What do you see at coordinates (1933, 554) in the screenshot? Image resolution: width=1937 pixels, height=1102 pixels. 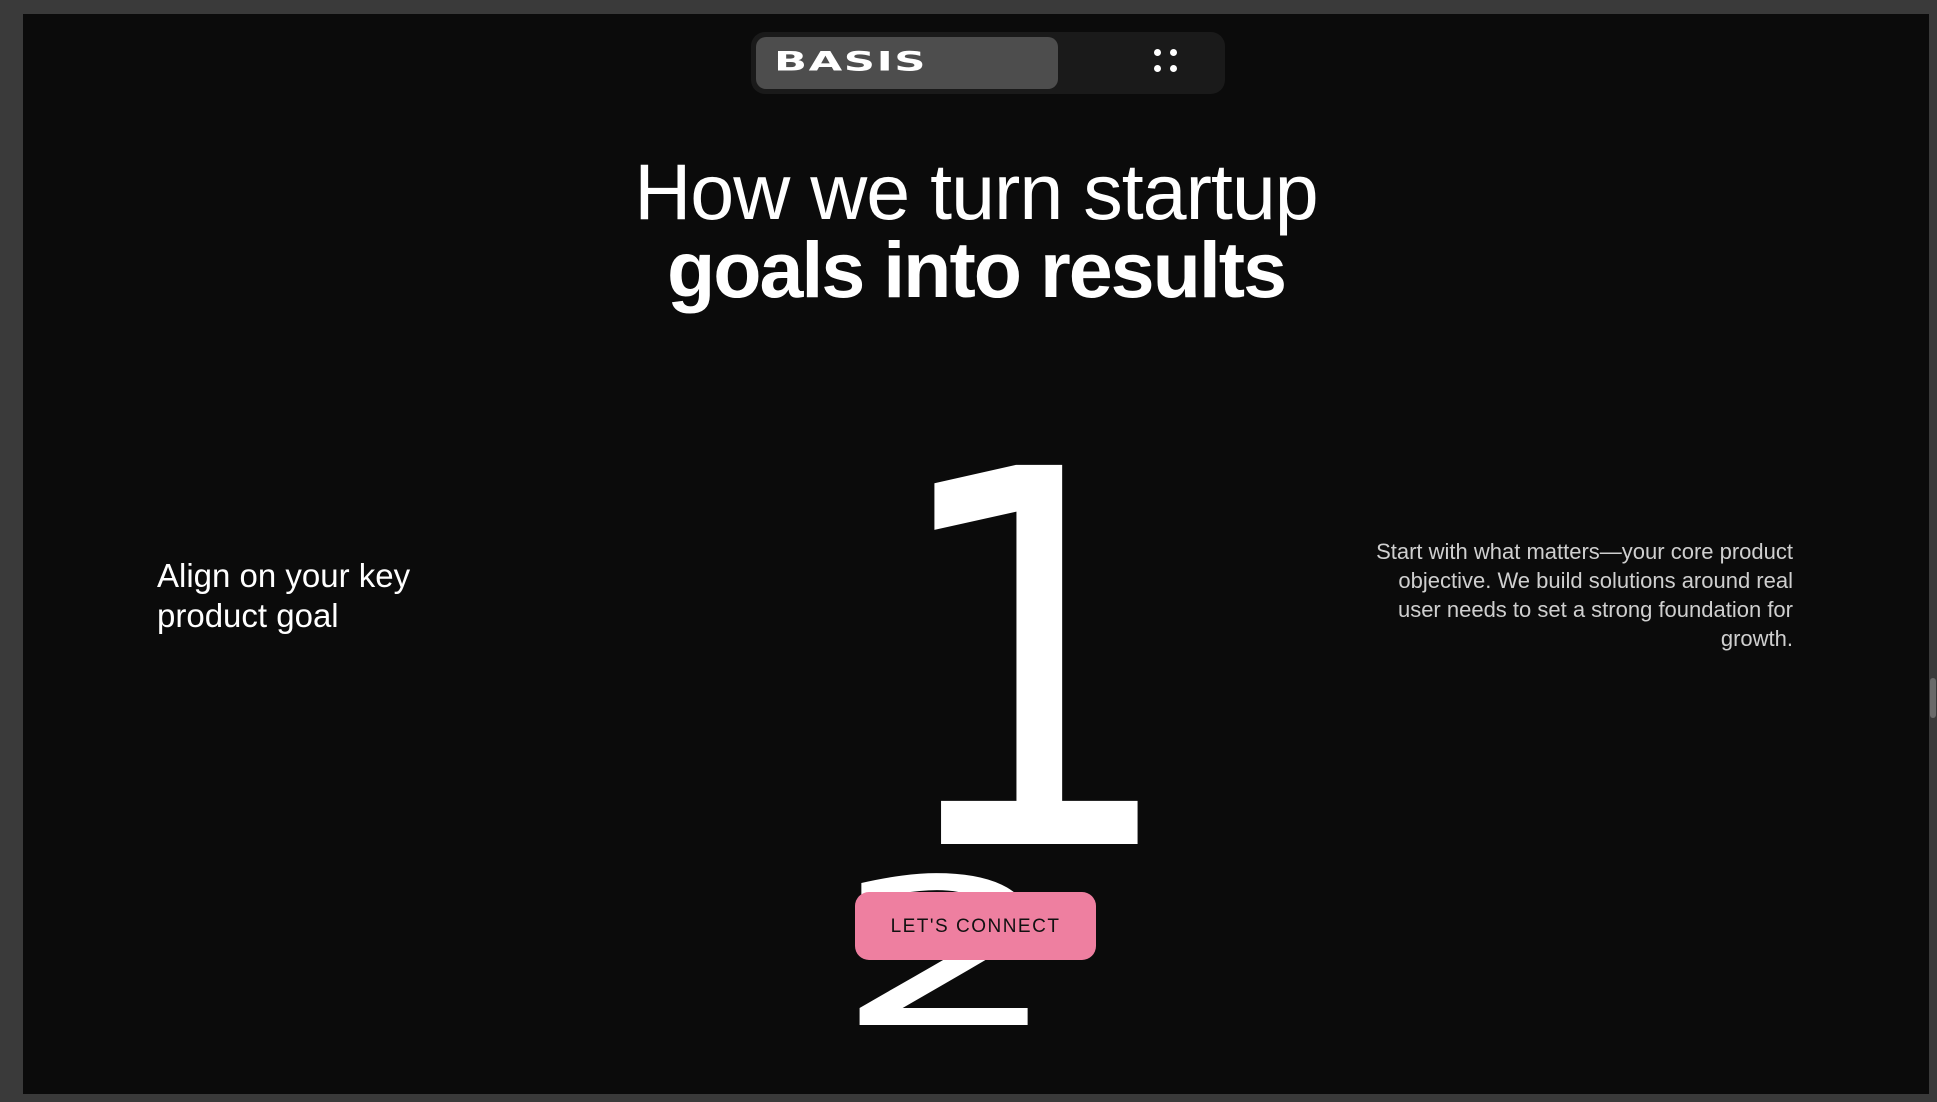 I see `scrollbar` at bounding box center [1933, 554].